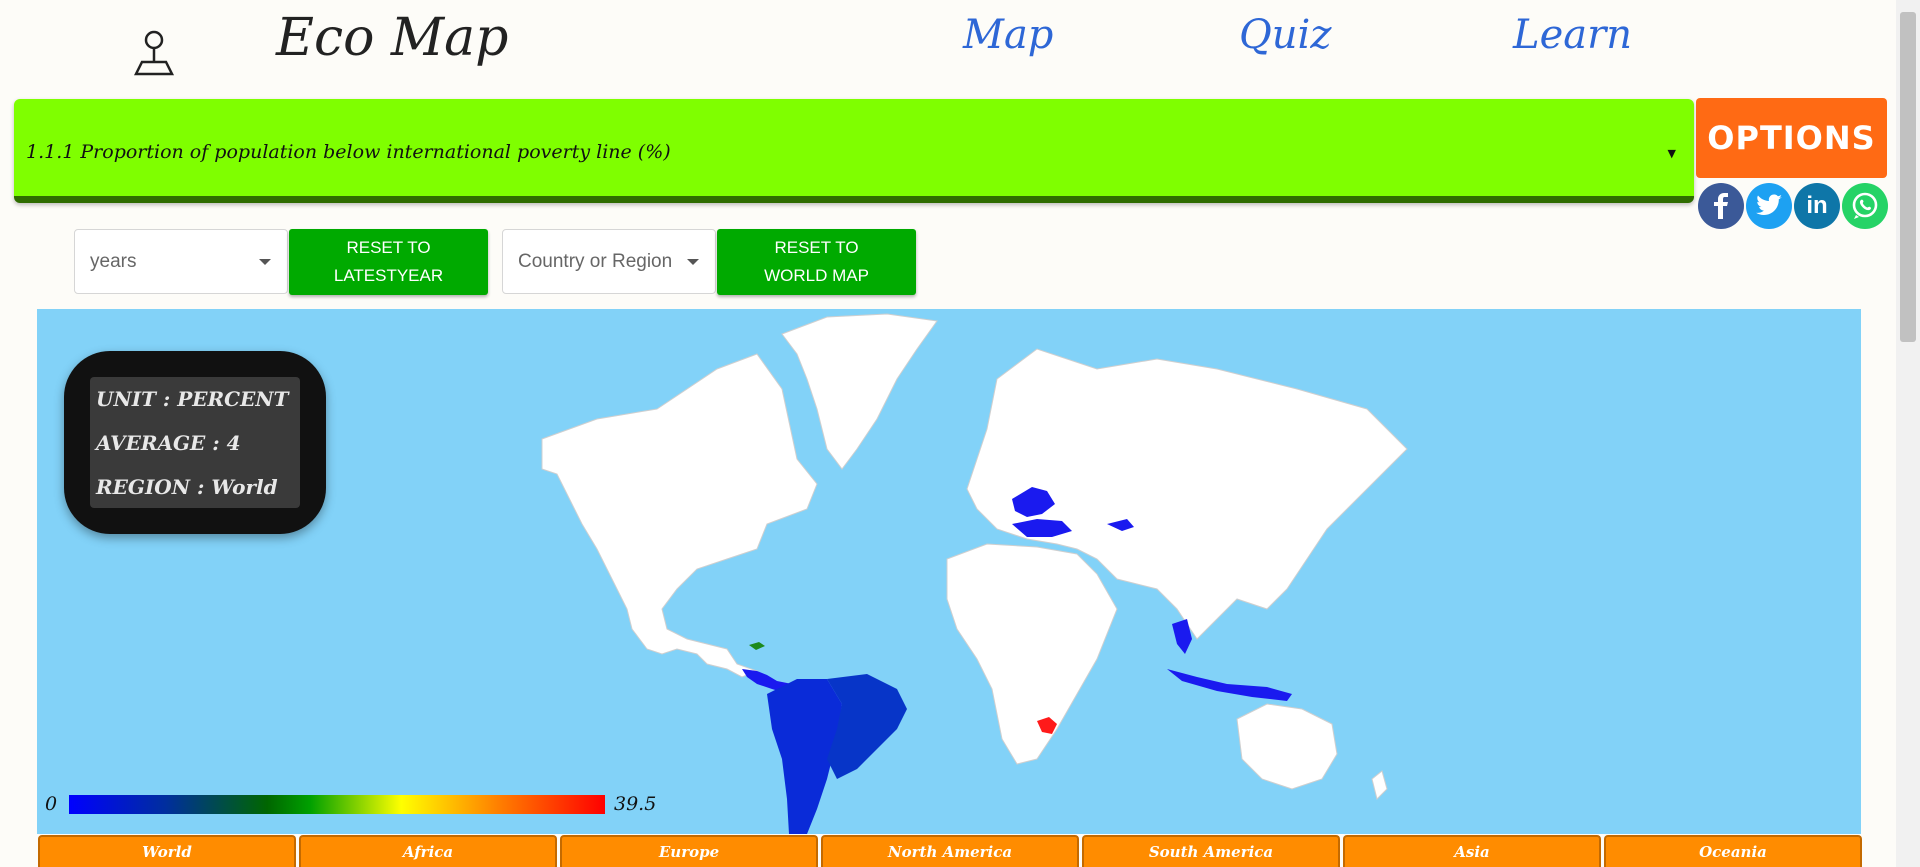 This screenshot has height=867, width=1920. What do you see at coordinates (1733, 851) in the screenshot?
I see `region-tab-oceania: Oceania` at bounding box center [1733, 851].